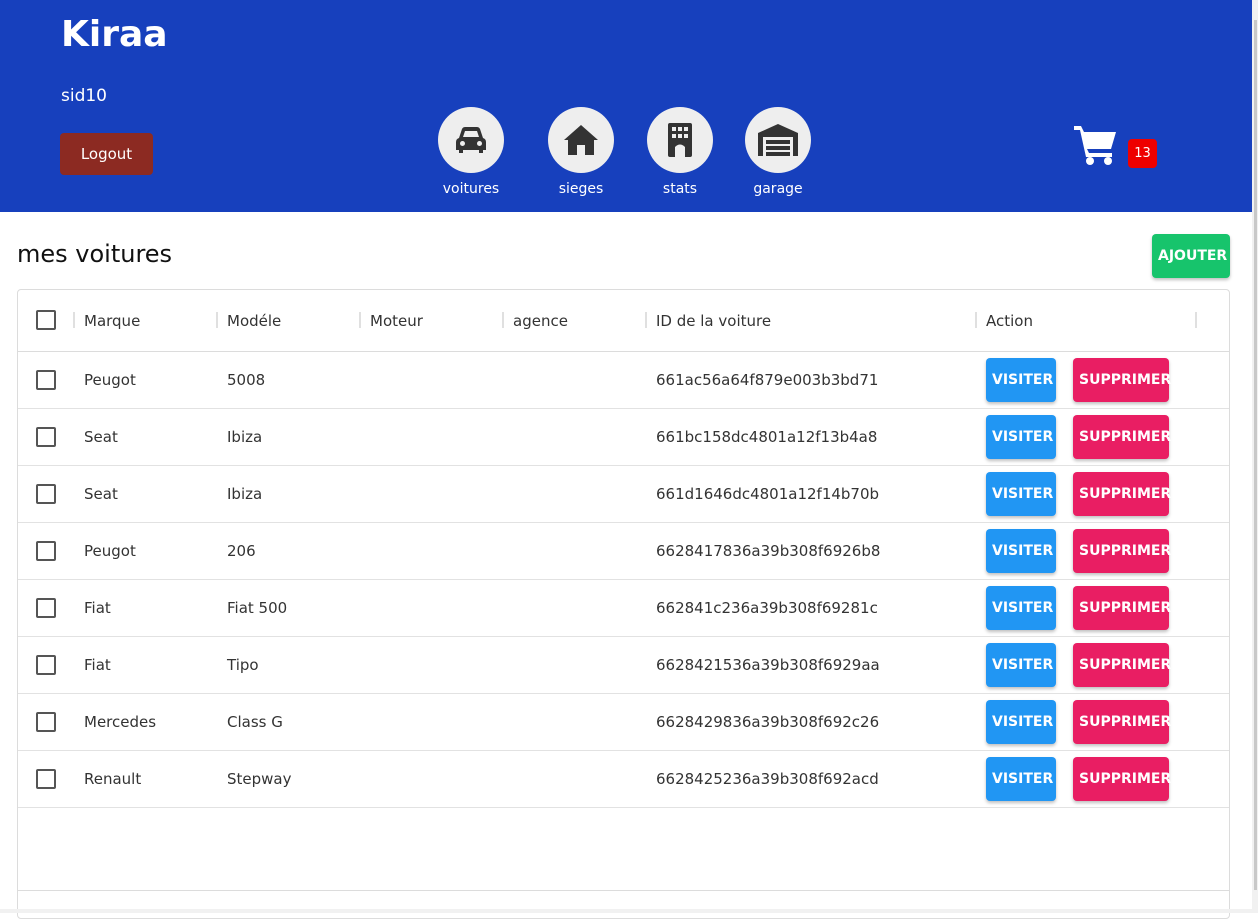 This screenshot has height=919, width=1258. What do you see at coordinates (46, 320) in the screenshot?
I see `select-all-checkbox` at bounding box center [46, 320].